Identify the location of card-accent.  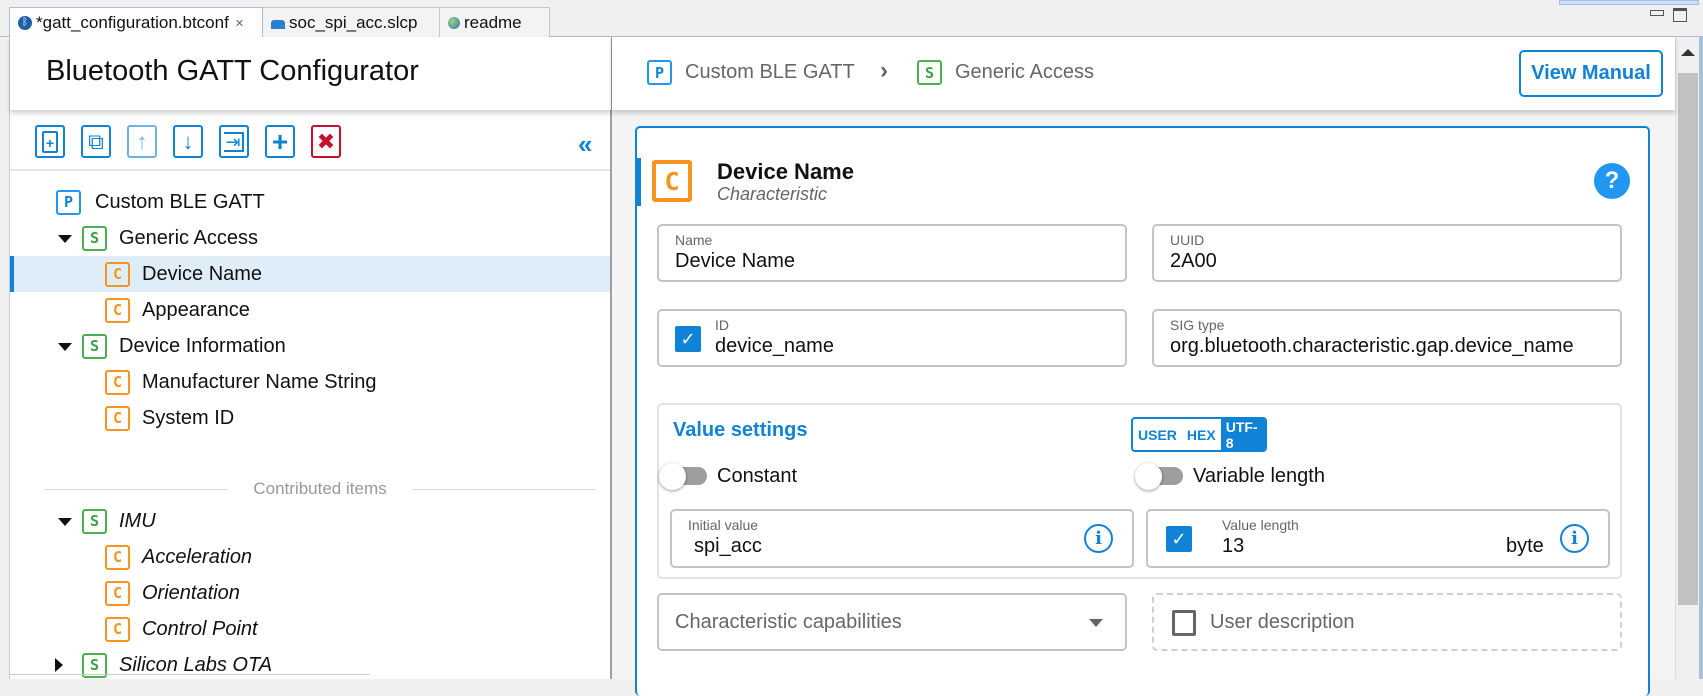
(638, 182).